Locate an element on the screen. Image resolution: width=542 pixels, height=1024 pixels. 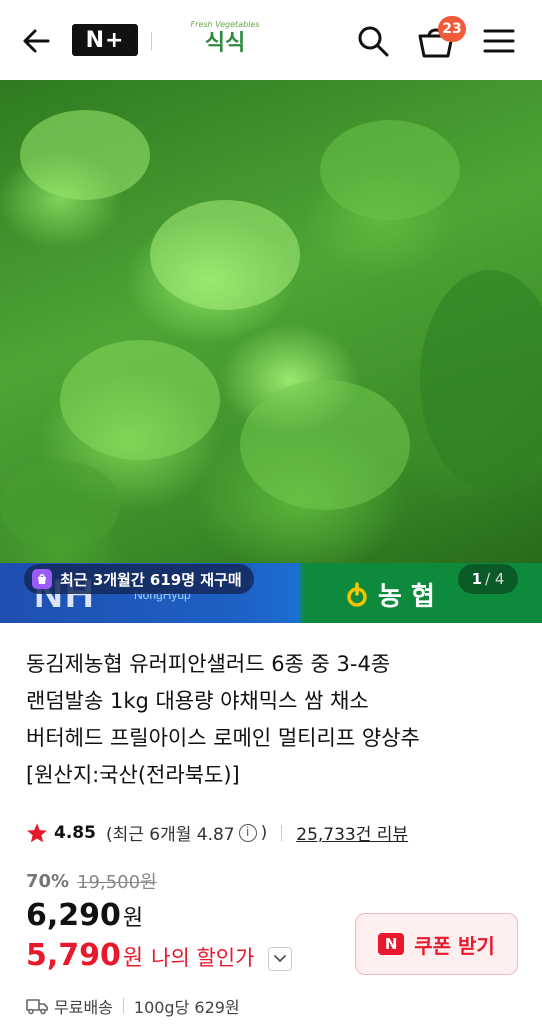
my-price-unit: 원 is located at coordinates (133, 958).